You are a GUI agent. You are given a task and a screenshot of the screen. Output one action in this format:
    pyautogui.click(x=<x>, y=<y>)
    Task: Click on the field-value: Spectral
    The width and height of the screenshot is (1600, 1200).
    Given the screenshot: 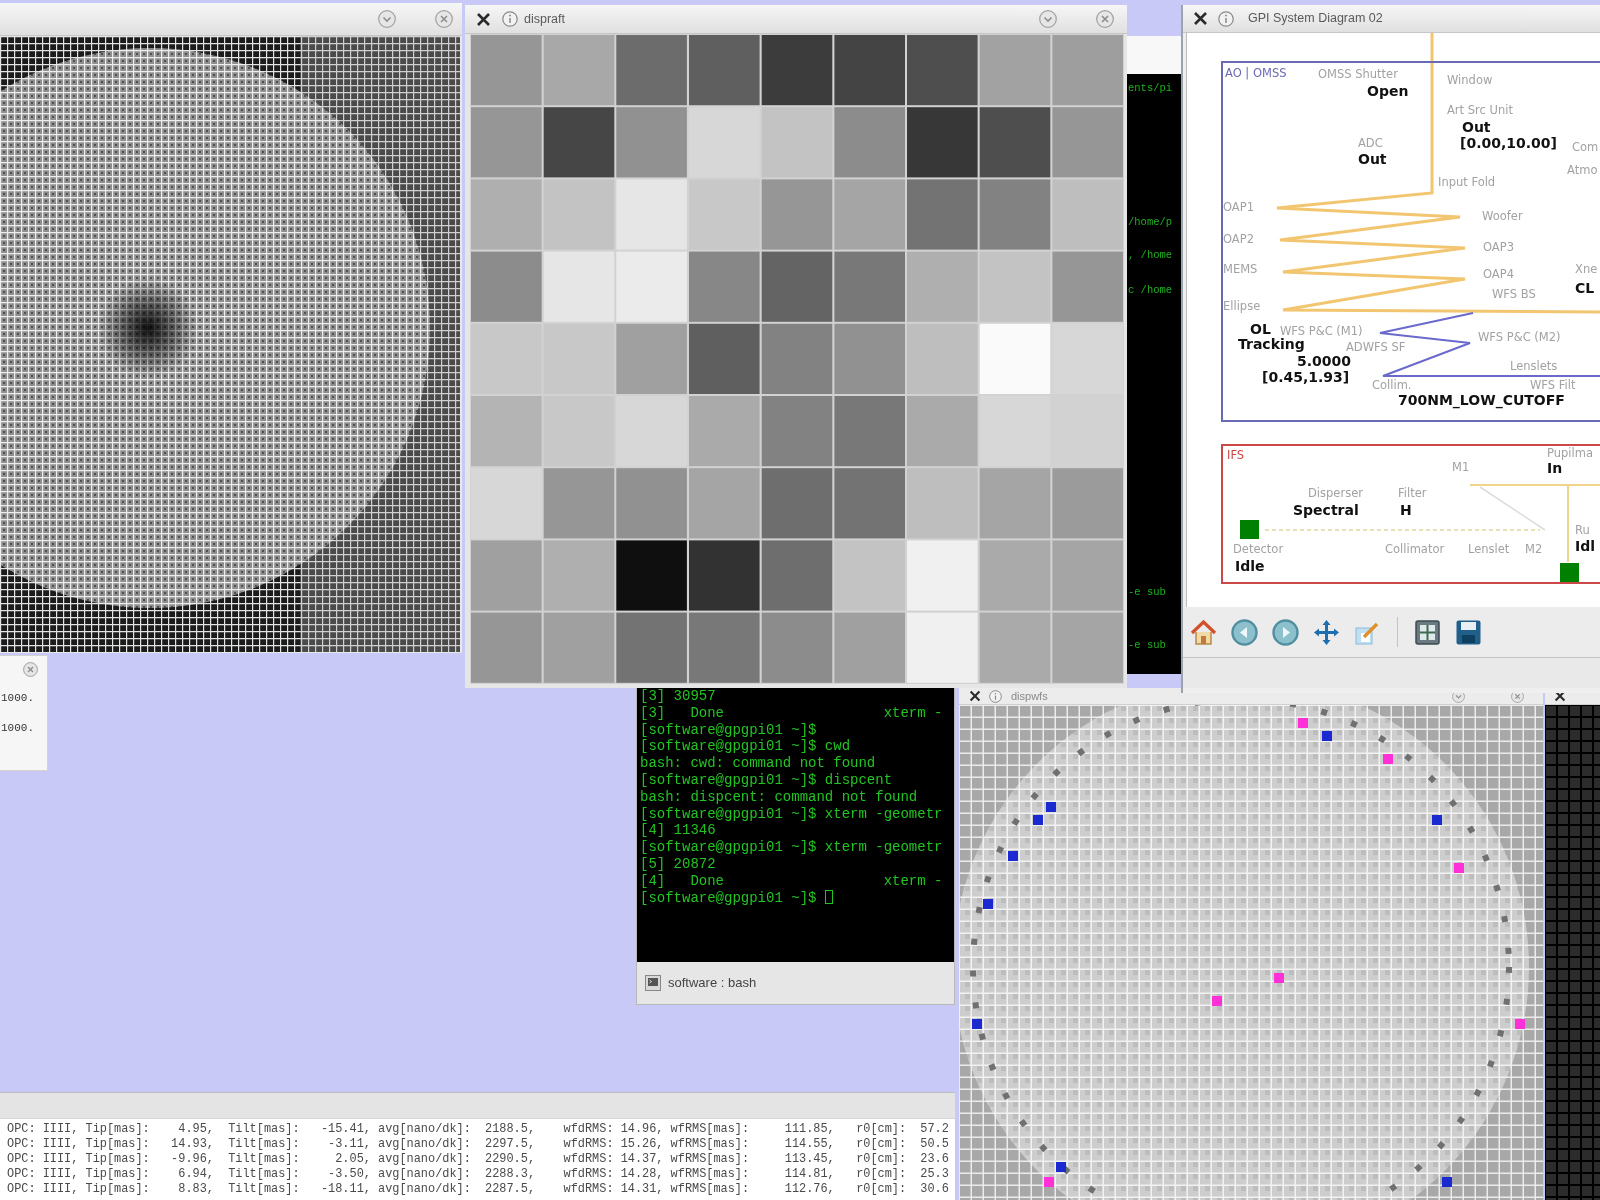 What is the action you would take?
    pyautogui.click(x=1326, y=510)
    